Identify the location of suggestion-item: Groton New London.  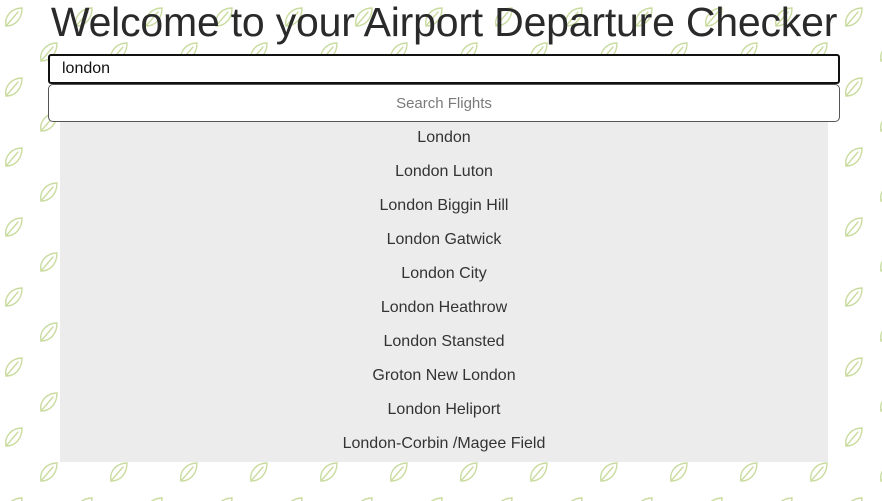
(444, 376).